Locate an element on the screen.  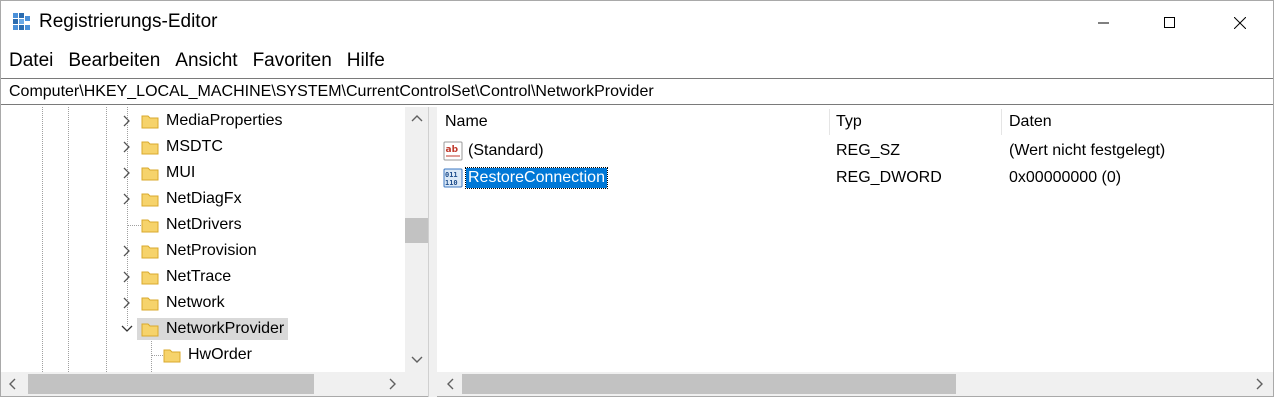
tree-item-hworder: HwOrder is located at coordinates (203, 355).